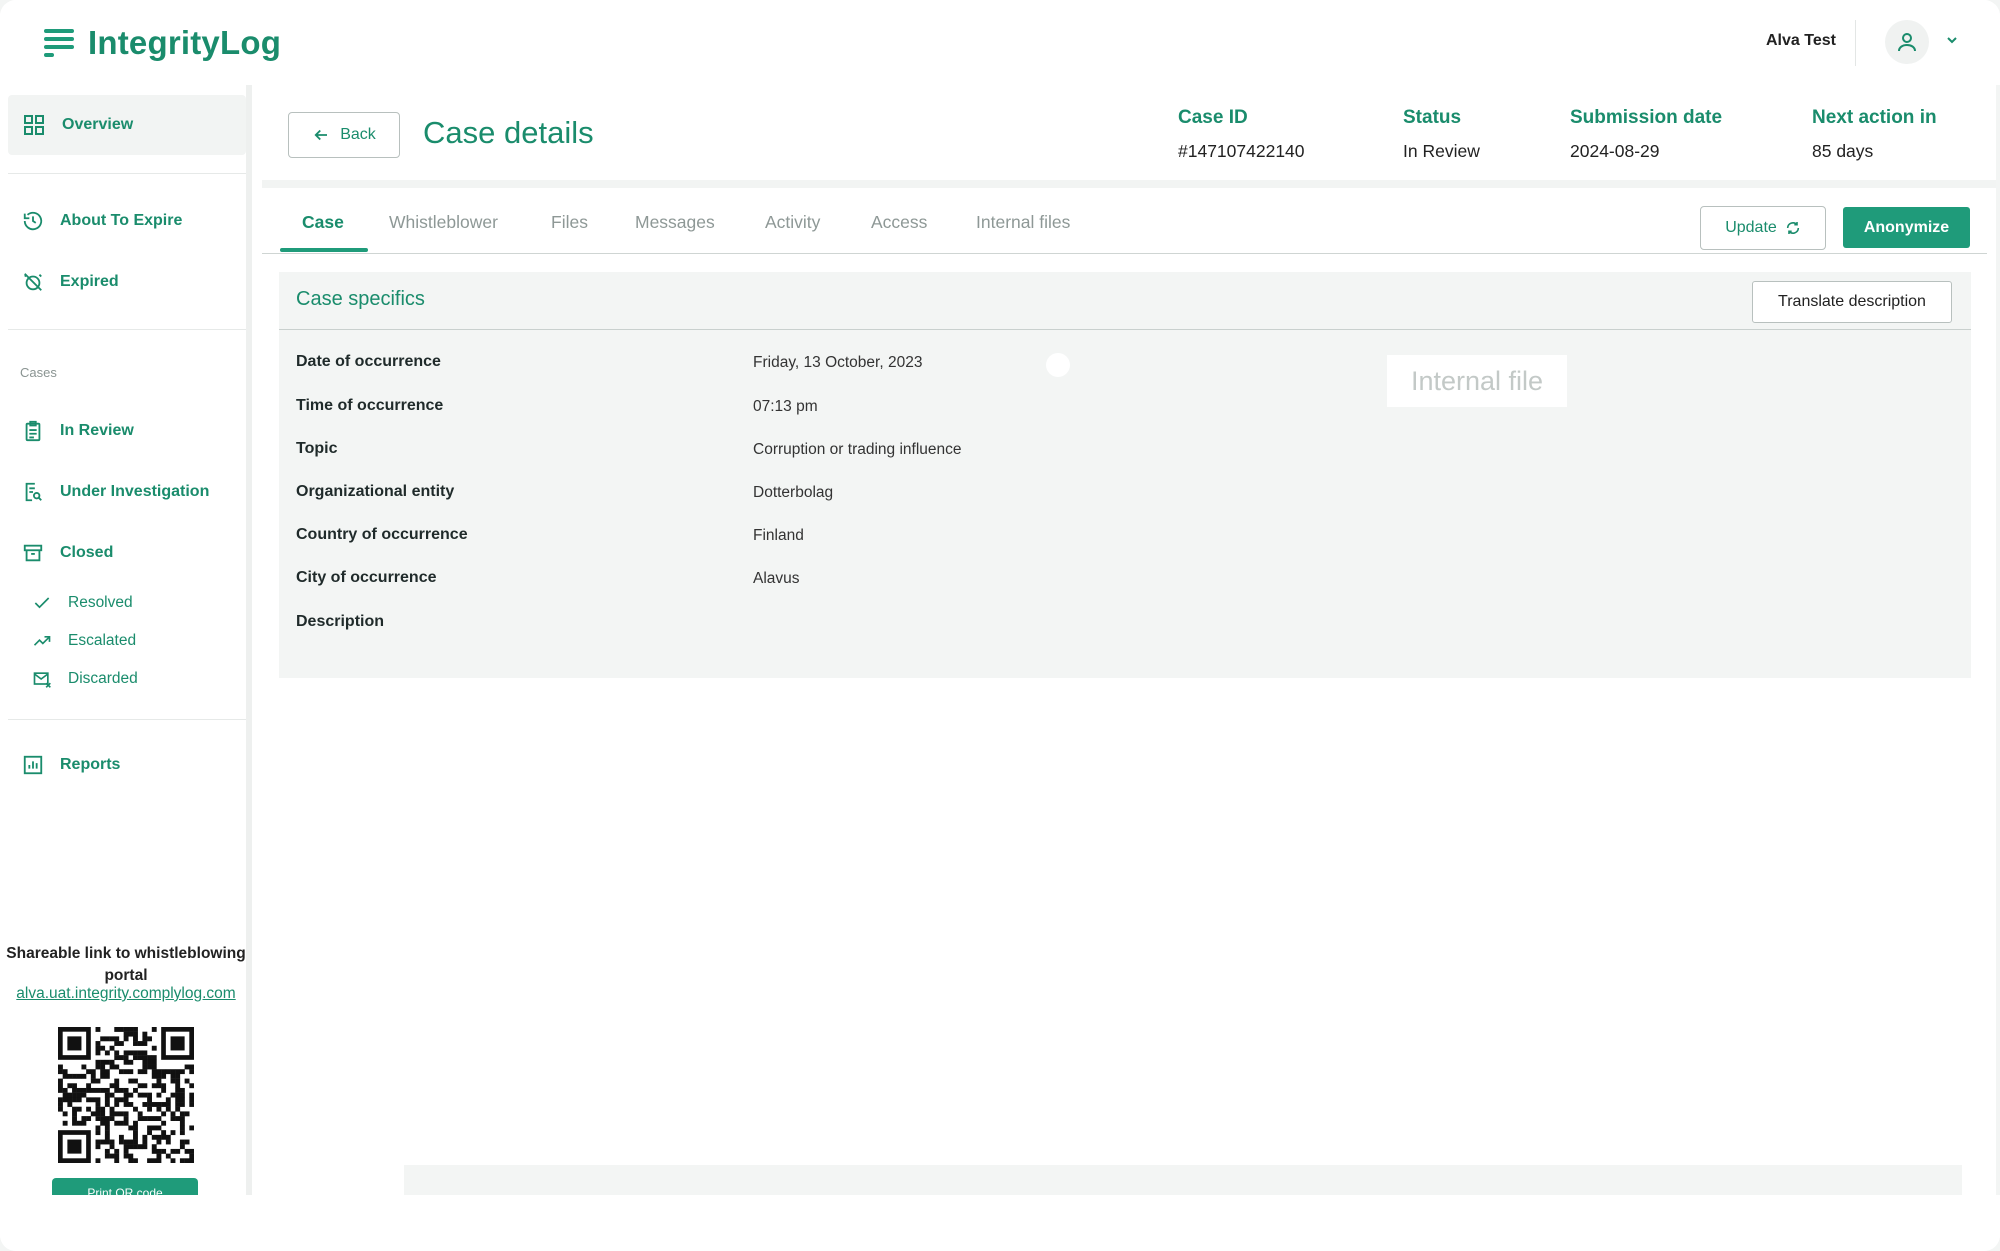 The width and height of the screenshot is (2000, 1251). I want to click on case-id-label: Case ID, so click(1213, 117).